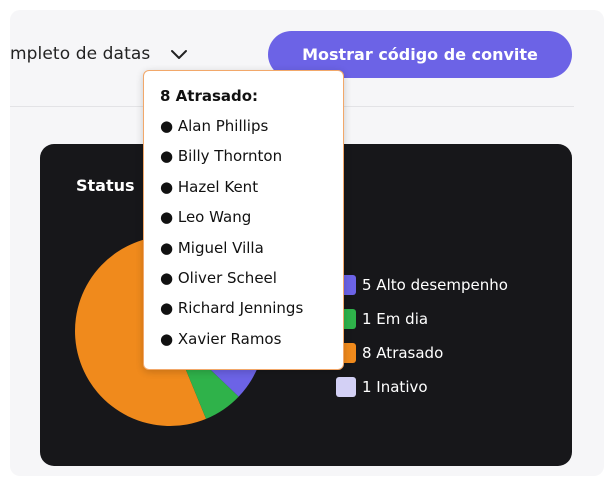 The image size is (614, 486). I want to click on tooltip-list-item: ● Richard Jennings, so click(232, 308).